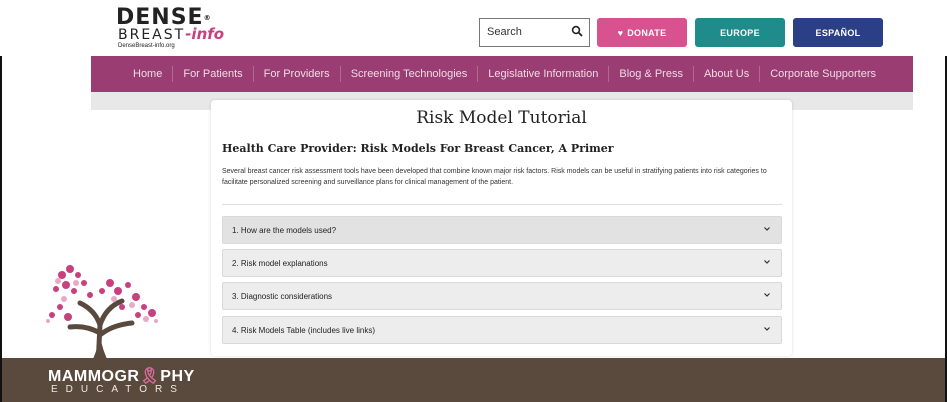 The height and width of the screenshot is (402, 947). Describe the element at coordinates (146, 46) in the screenshot. I see `logo-url: DenseBreast-info.org` at that location.